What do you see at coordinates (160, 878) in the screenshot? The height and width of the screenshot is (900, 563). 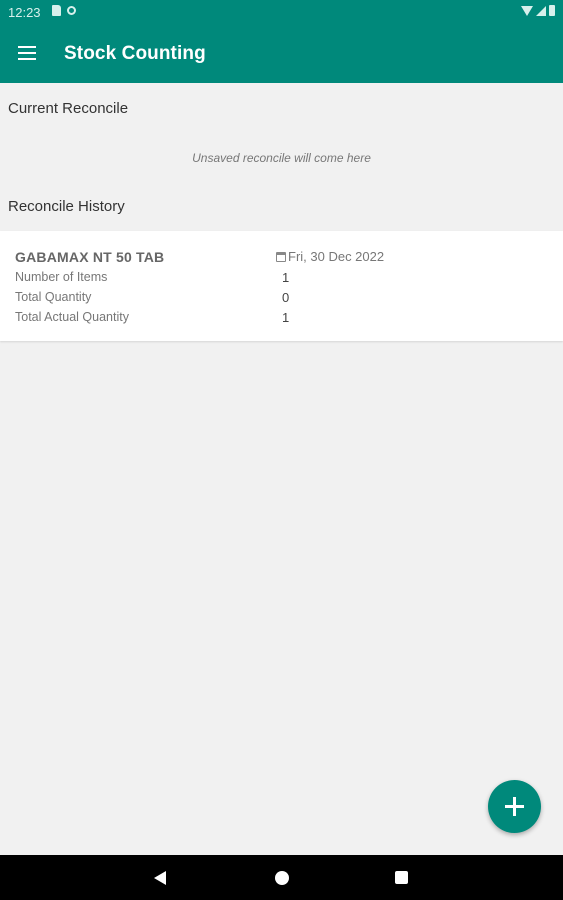 I see `back-icon` at bounding box center [160, 878].